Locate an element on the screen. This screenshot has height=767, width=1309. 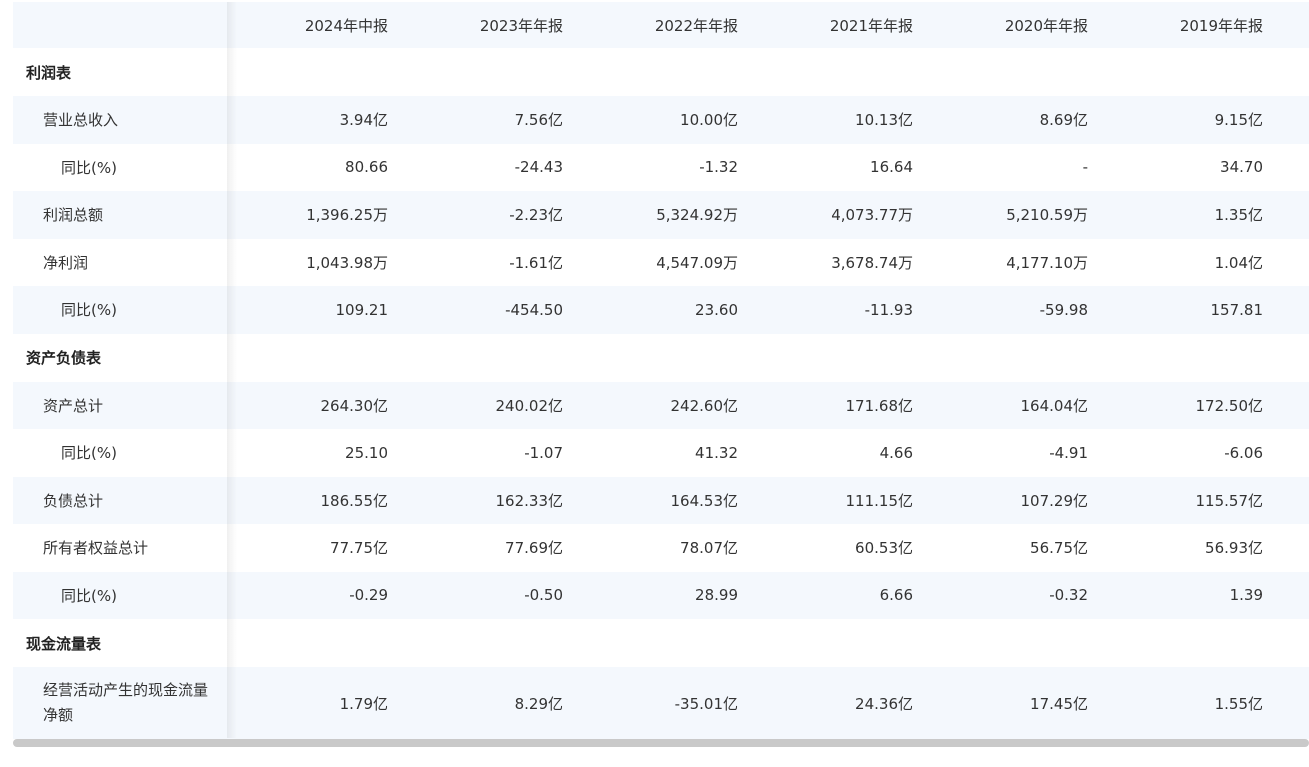
value-cell: 8.29亿 is located at coordinates (538, 703).